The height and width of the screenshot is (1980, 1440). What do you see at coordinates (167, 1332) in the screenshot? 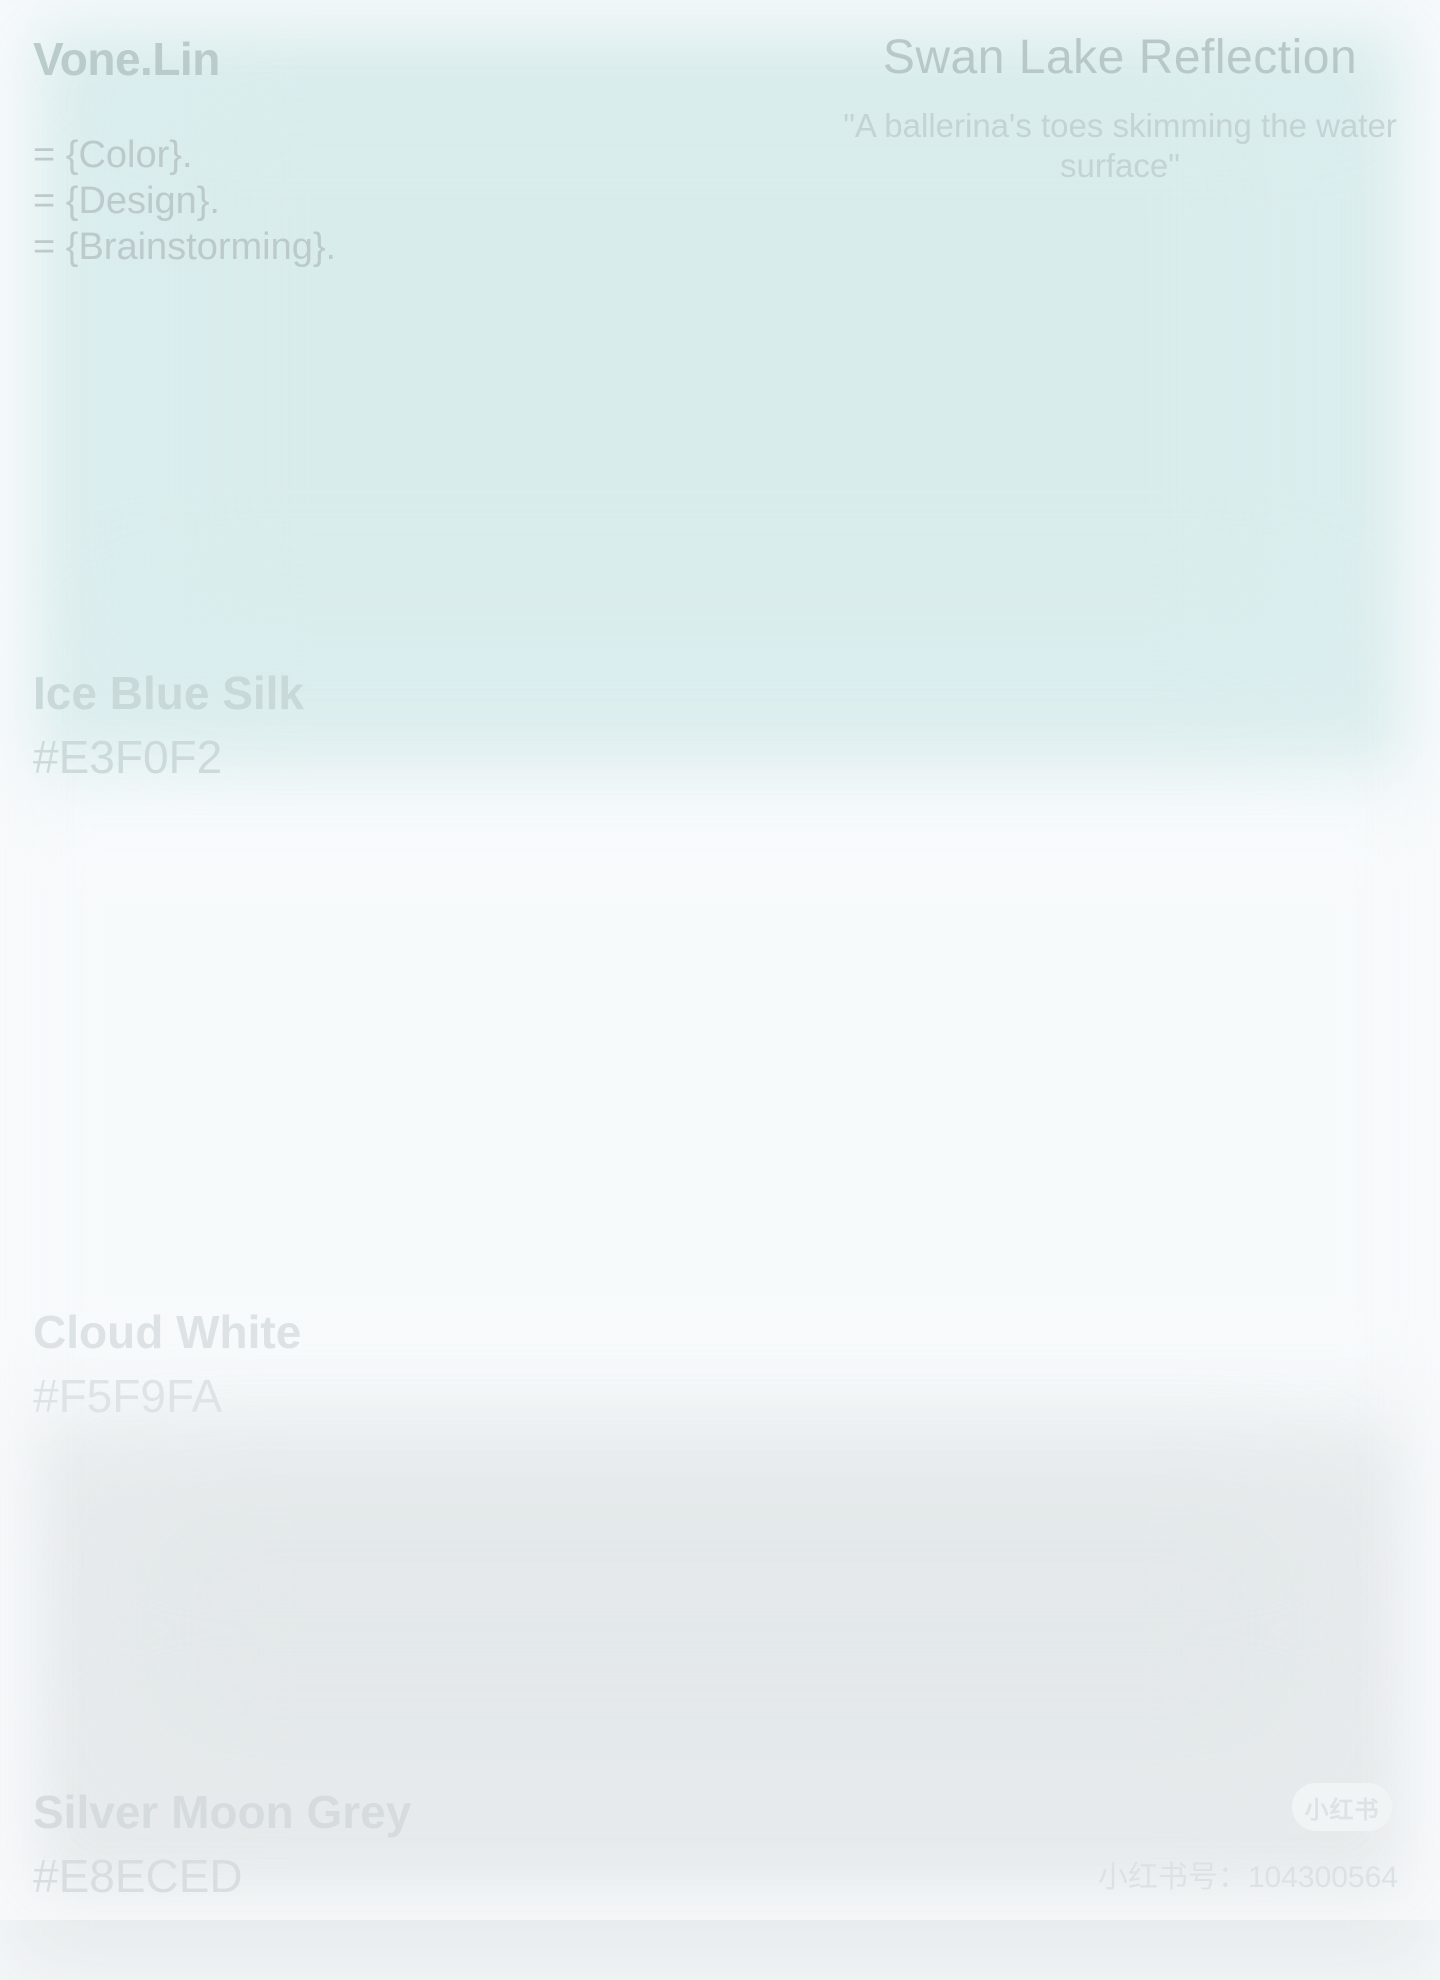
I see `swatch-name-cloud-white: Cloud White` at bounding box center [167, 1332].